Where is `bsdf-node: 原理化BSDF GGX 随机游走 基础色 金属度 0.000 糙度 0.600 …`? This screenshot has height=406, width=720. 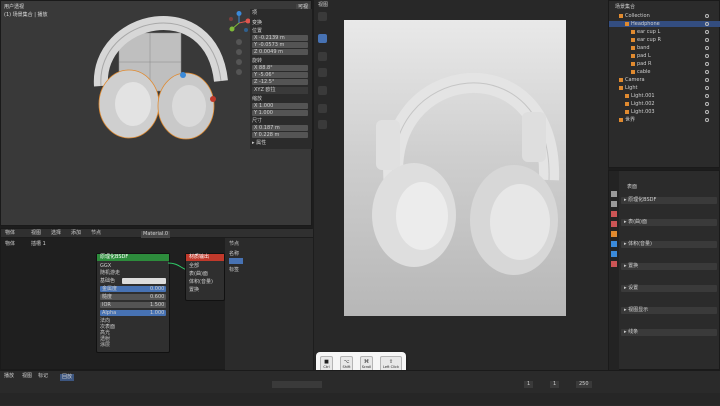 bsdf-node: 原理化BSDF GGX 随机游走 基础色 金属度 0.000 糙度 0.600 … is located at coordinates (133, 303).